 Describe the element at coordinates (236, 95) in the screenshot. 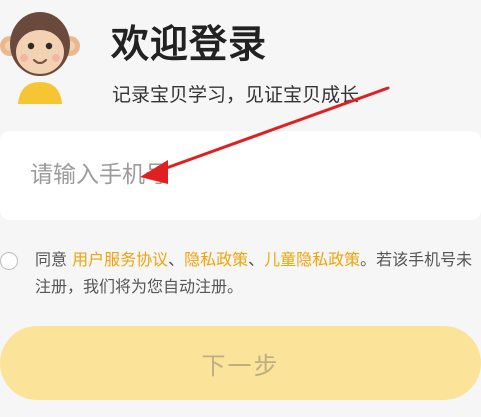

I see `page-subtitle: 记录宝贝学习，见证宝贝成长` at that location.